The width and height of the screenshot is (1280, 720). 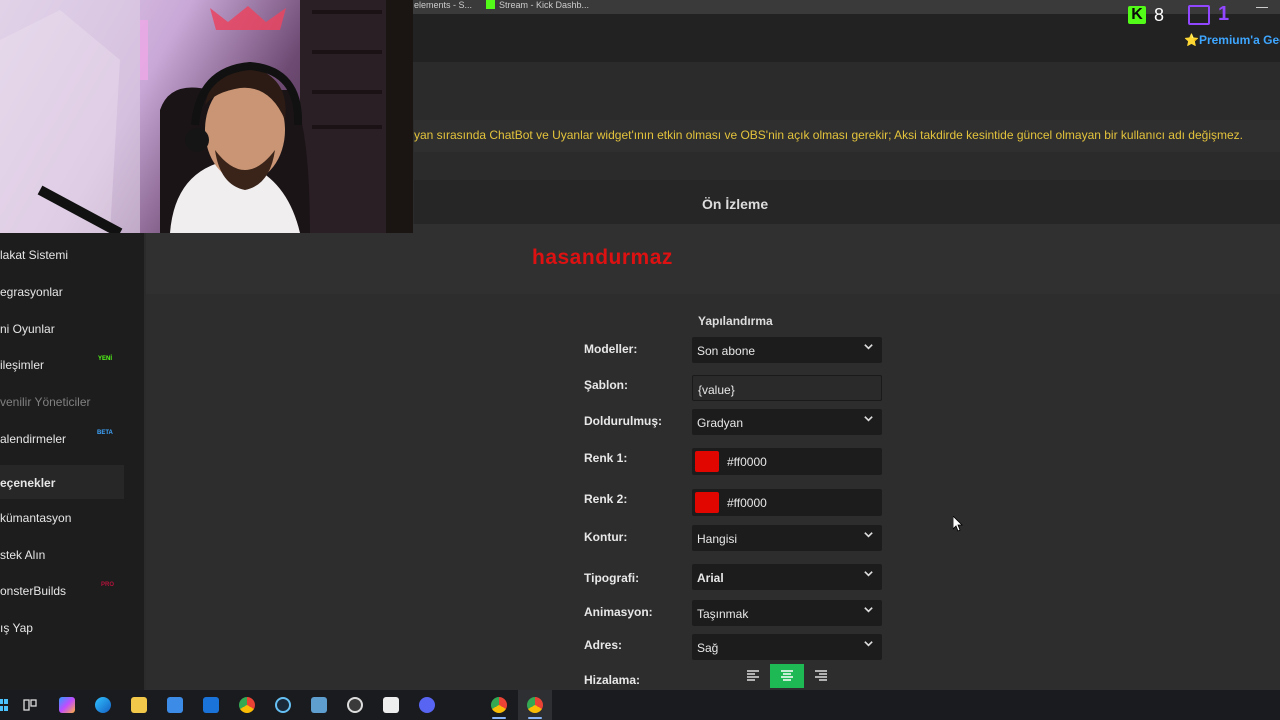 What do you see at coordinates (708, 648) in the screenshot?
I see `address-value: Sağ` at bounding box center [708, 648].